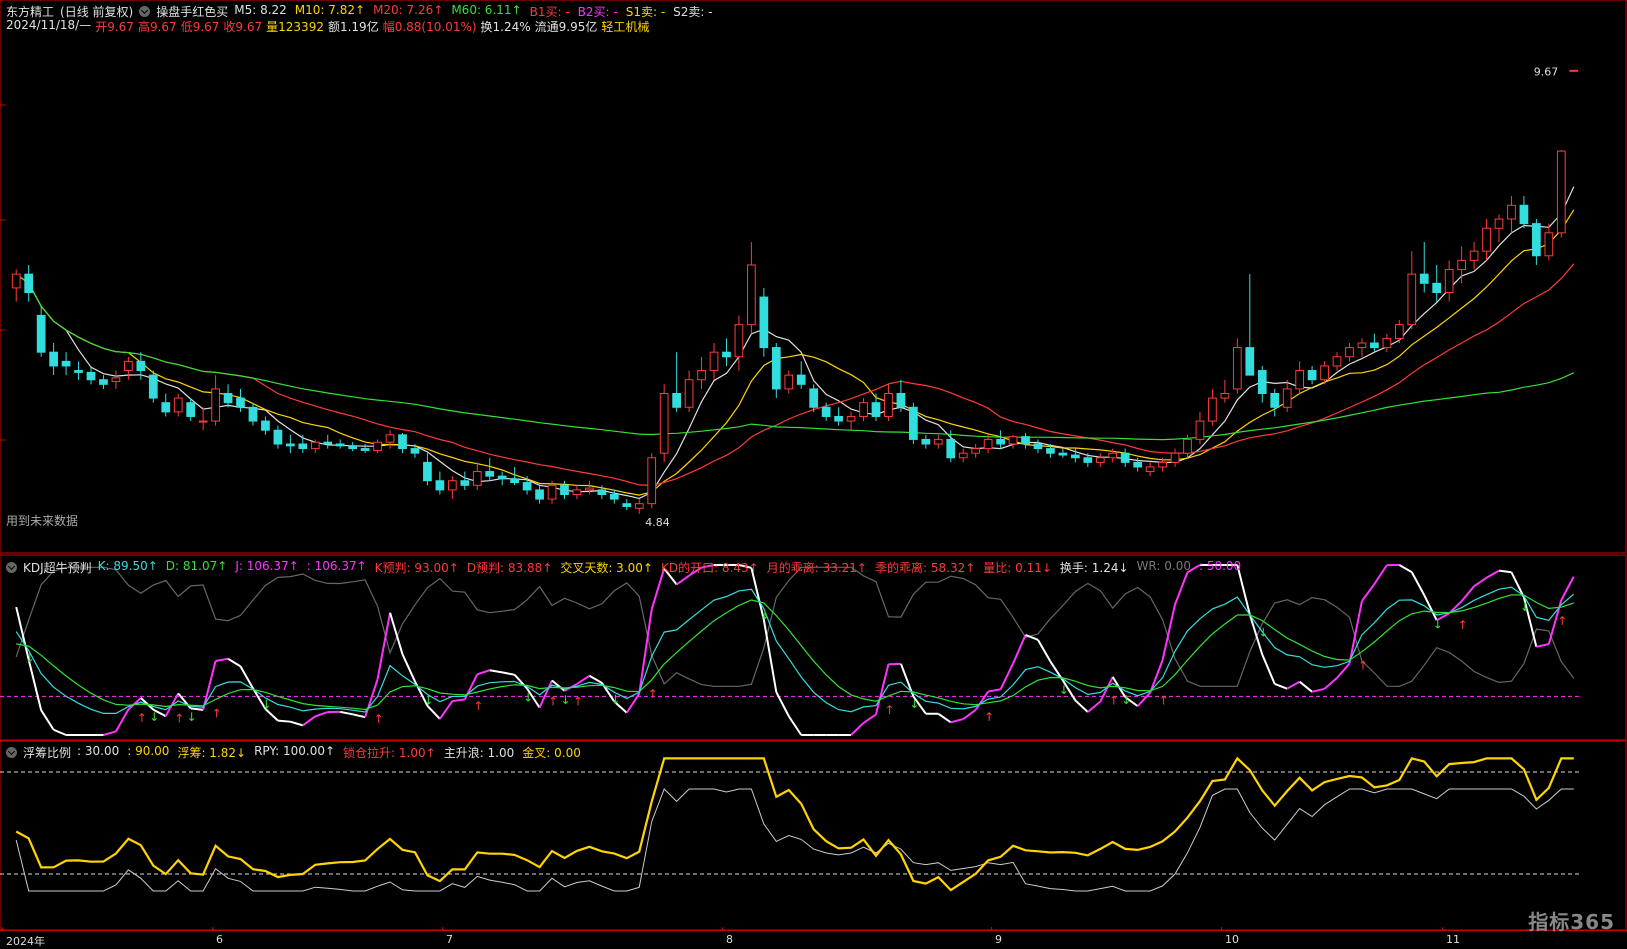 The image size is (1627, 949). What do you see at coordinates (211, 752) in the screenshot?
I see `chip-item-2: 浮筹: 1.82↓` at bounding box center [211, 752].